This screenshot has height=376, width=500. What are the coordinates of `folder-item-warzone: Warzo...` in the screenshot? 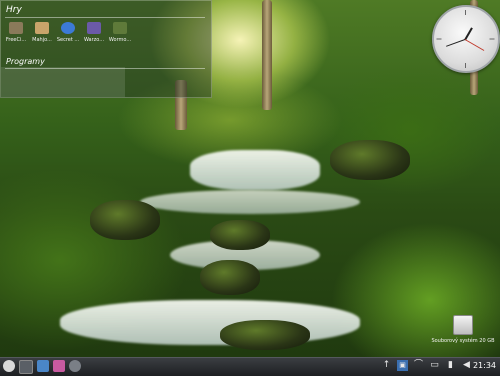 It's located at (94, 32).